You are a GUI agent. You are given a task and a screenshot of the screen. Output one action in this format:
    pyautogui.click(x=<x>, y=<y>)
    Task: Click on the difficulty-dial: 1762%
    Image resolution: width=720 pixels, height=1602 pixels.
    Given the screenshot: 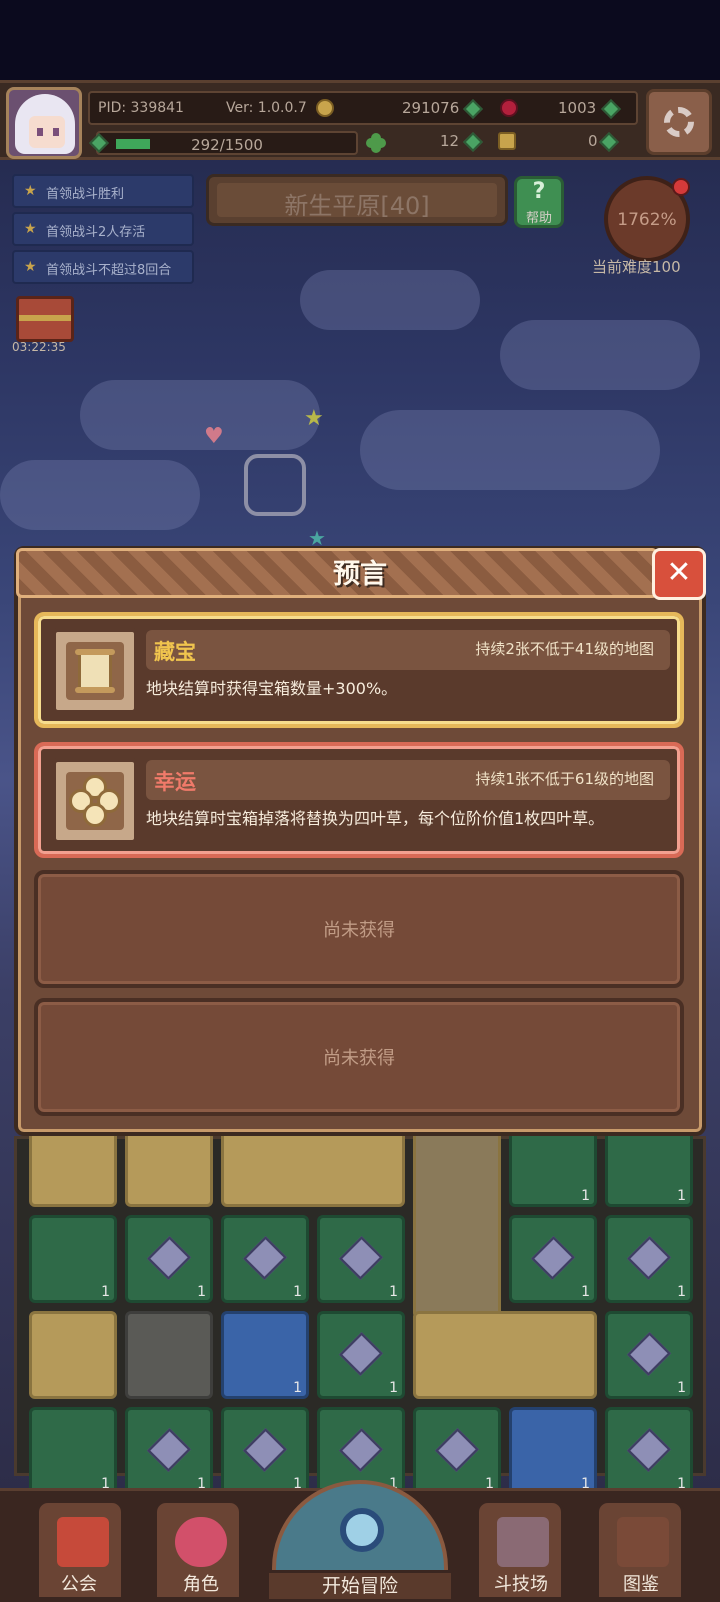 What is the action you would take?
    pyautogui.click(x=647, y=219)
    